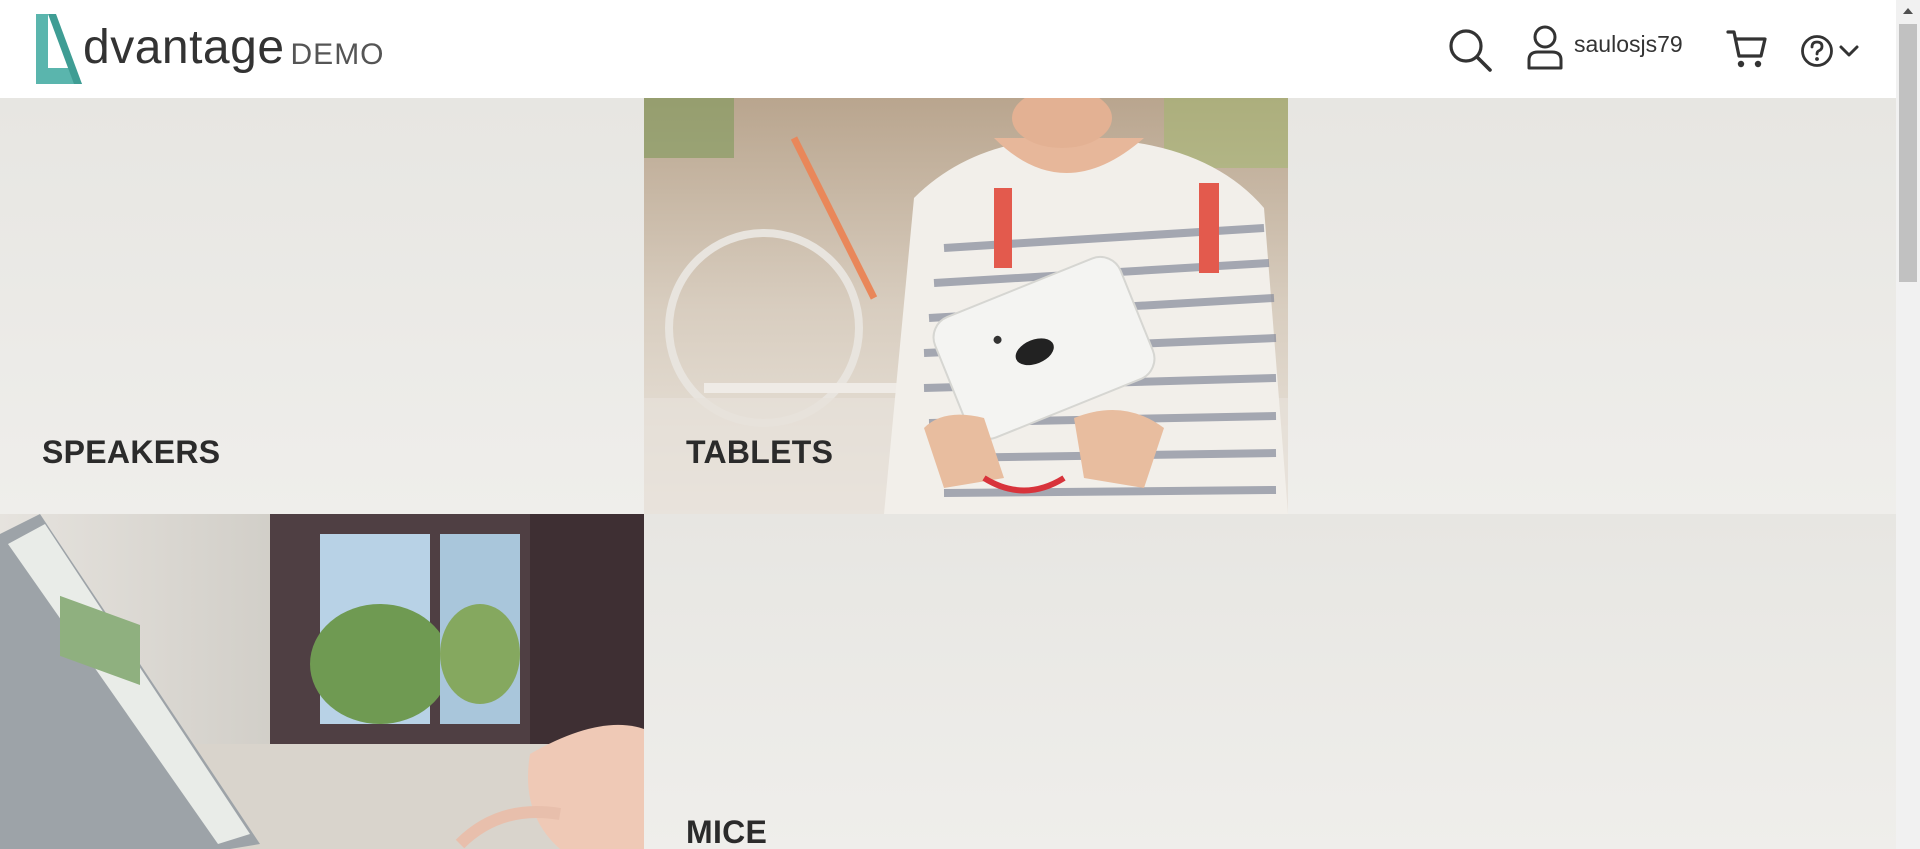 Image resolution: width=1920 pixels, height=849 pixels. I want to click on help-menu-button, so click(1830, 51).